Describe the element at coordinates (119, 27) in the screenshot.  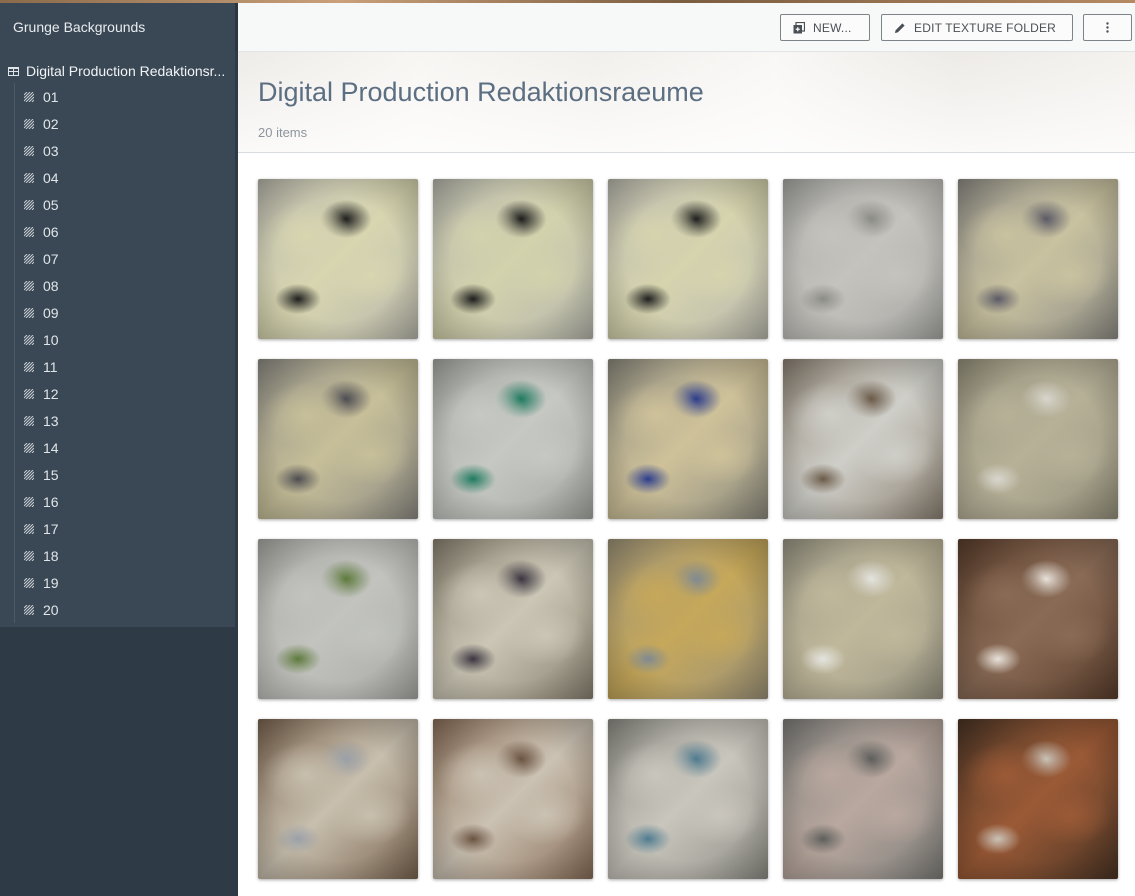
I see `sidebar-title: Grunge Backgrounds` at that location.